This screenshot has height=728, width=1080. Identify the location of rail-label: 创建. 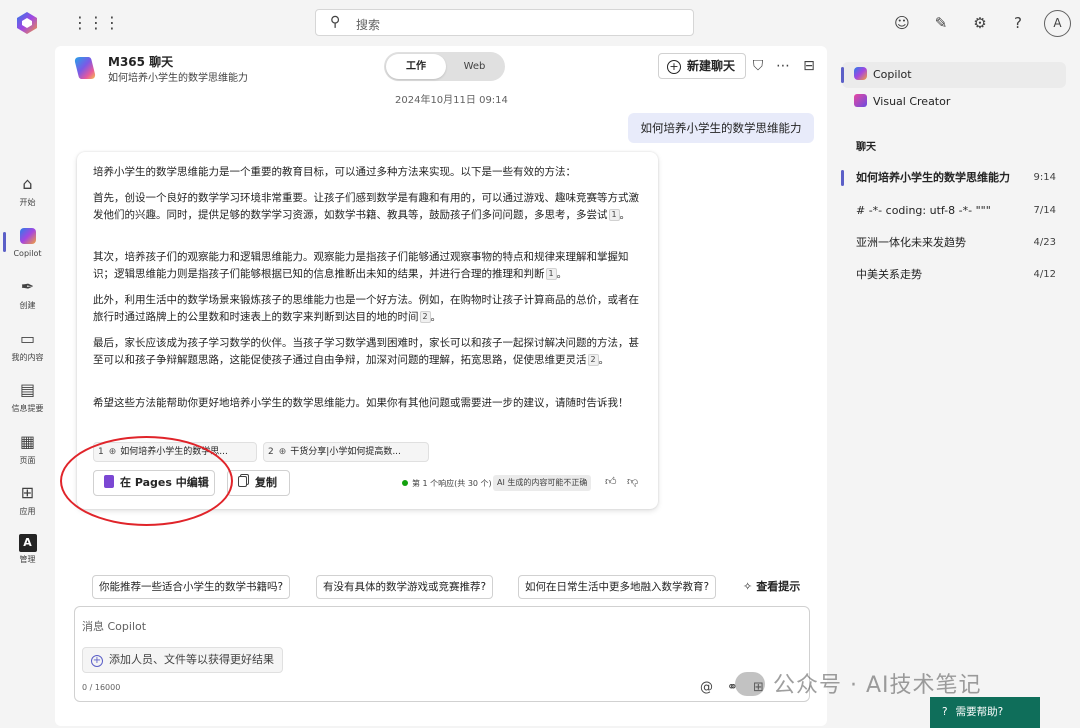
(27, 305).